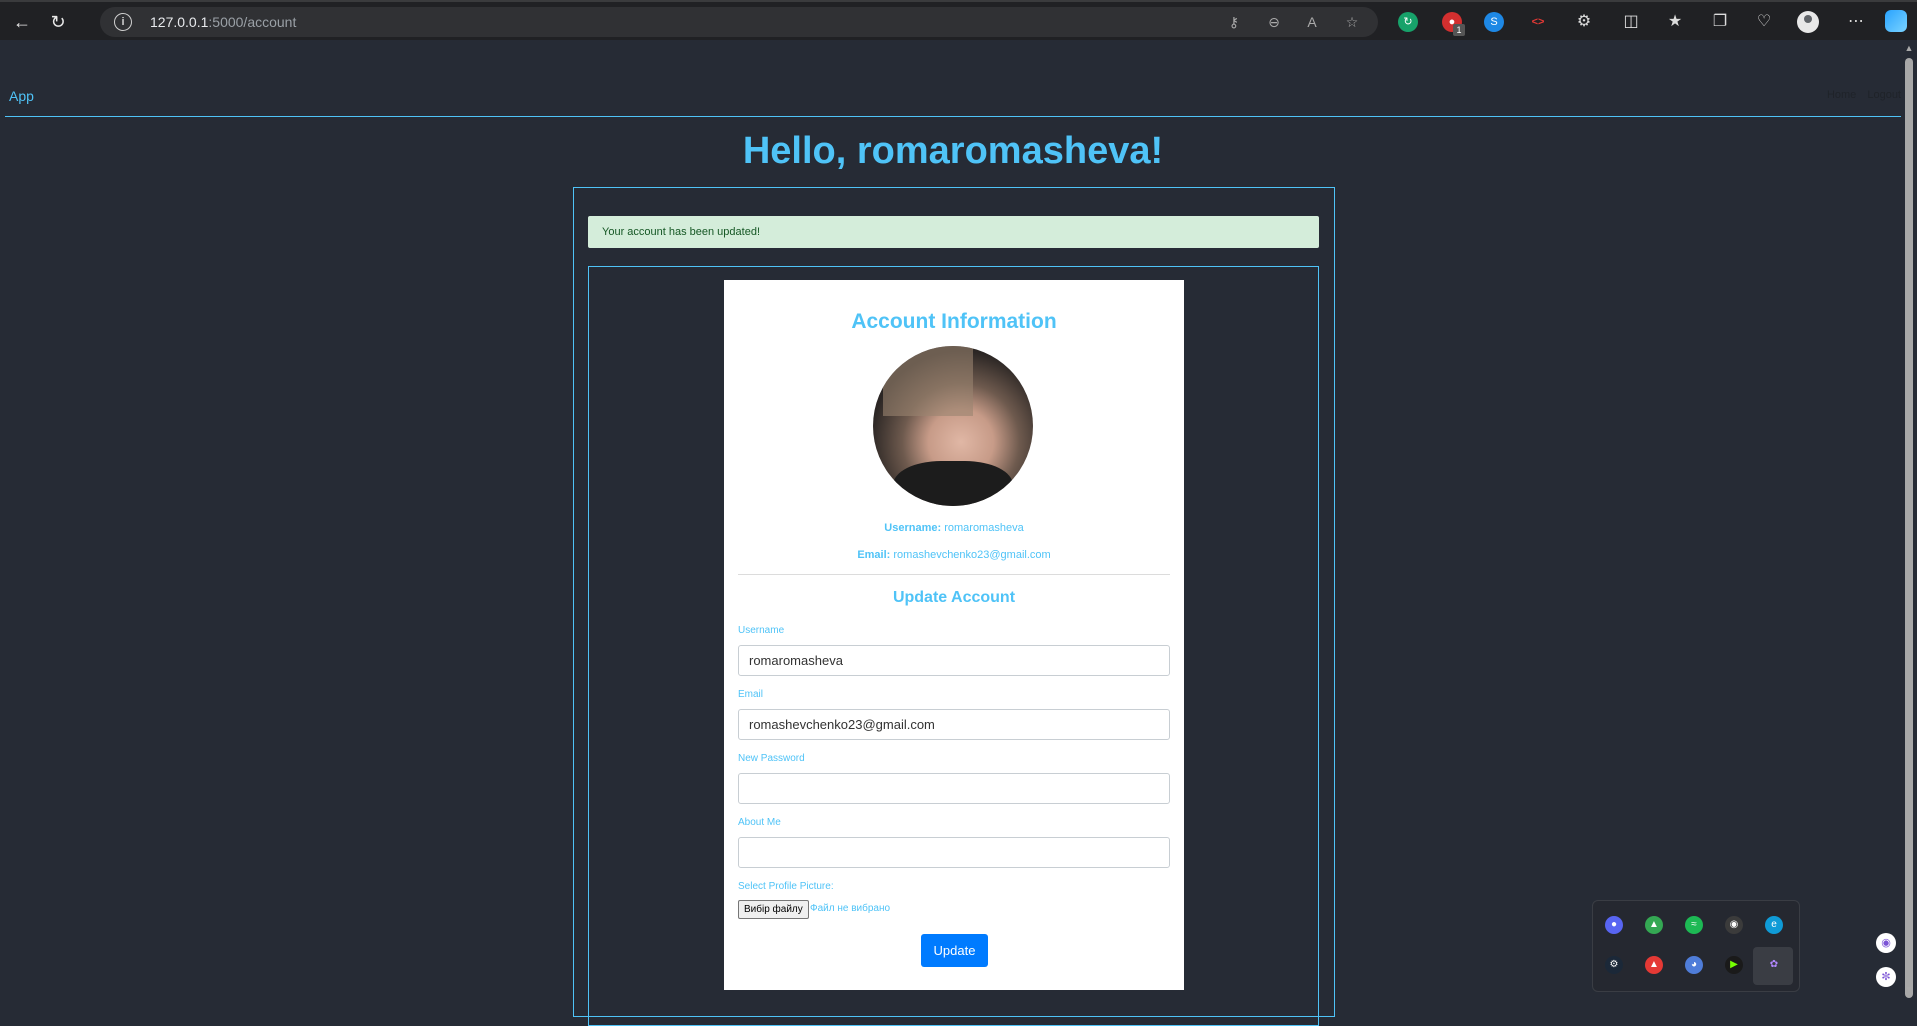 The width and height of the screenshot is (1917, 1026). What do you see at coordinates (1459, 30) in the screenshot?
I see `extension-badge: 1` at bounding box center [1459, 30].